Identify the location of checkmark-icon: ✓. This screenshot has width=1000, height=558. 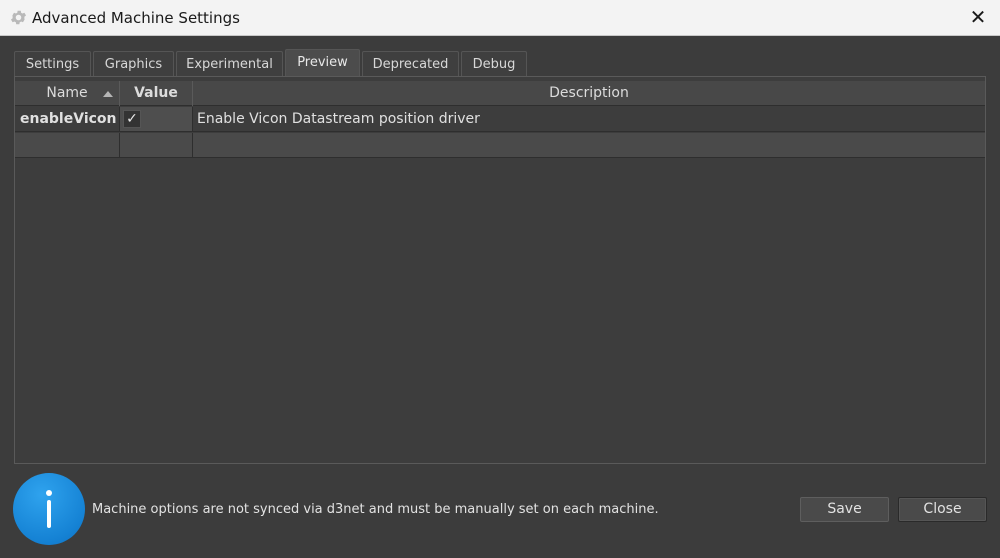
(132, 119).